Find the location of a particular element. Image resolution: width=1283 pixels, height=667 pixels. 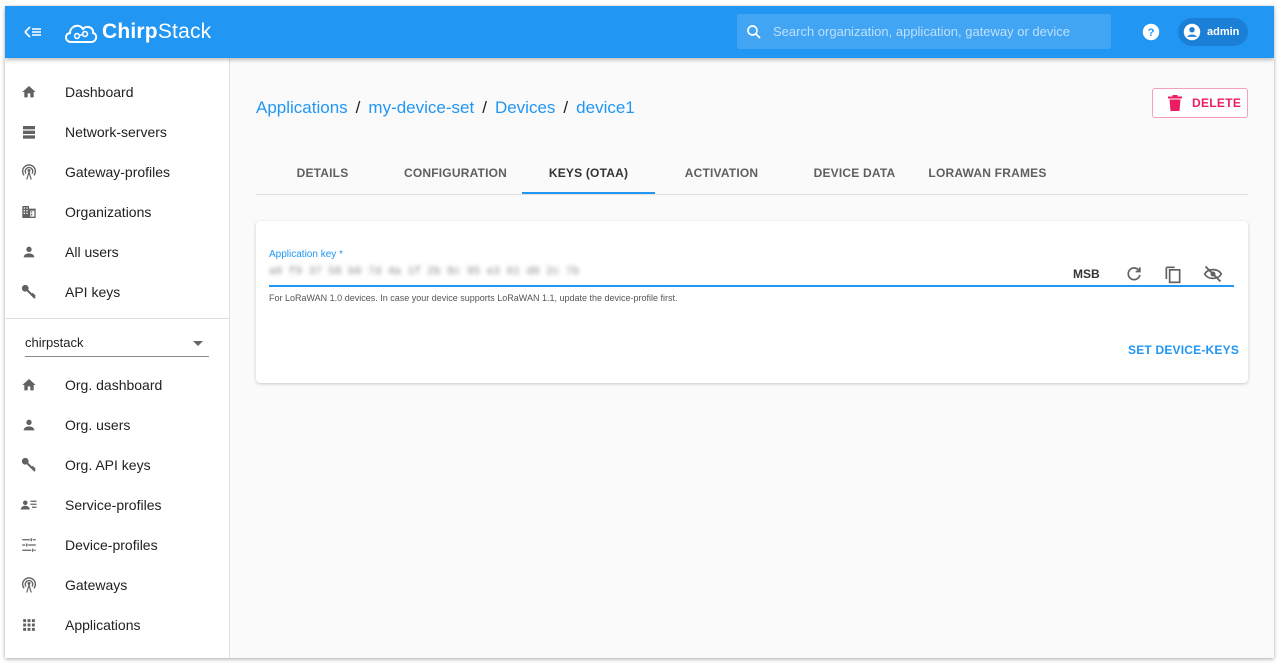

set-device-keys-button: SET DEVICE-KEYS is located at coordinates (1183, 350).